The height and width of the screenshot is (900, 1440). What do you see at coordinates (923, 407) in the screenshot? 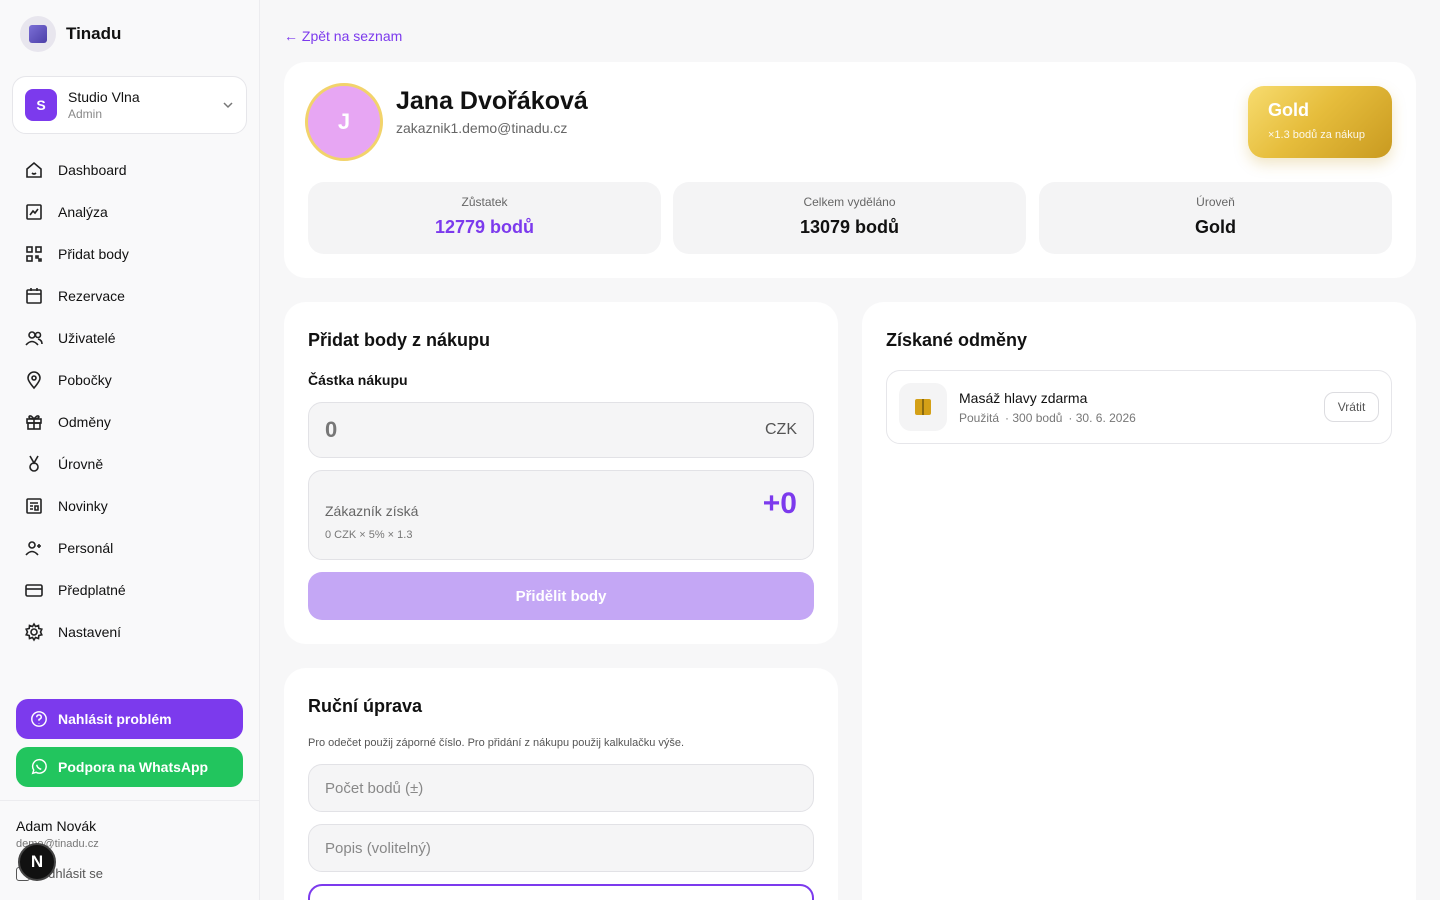
I see `gift-box-icon` at bounding box center [923, 407].